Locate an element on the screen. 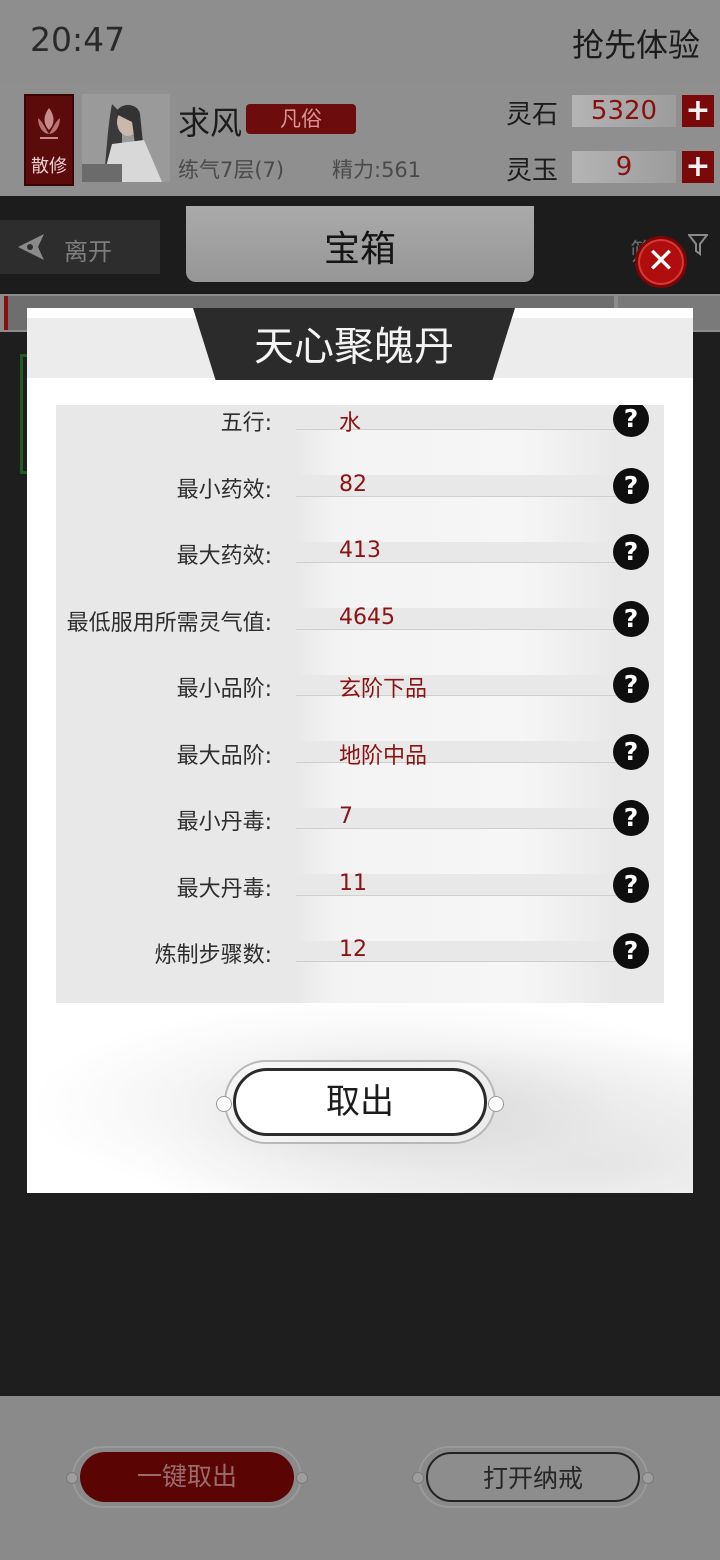 This screenshot has height=1560, width=720. take-out-button: 取出 is located at coordinates (360, 1102).